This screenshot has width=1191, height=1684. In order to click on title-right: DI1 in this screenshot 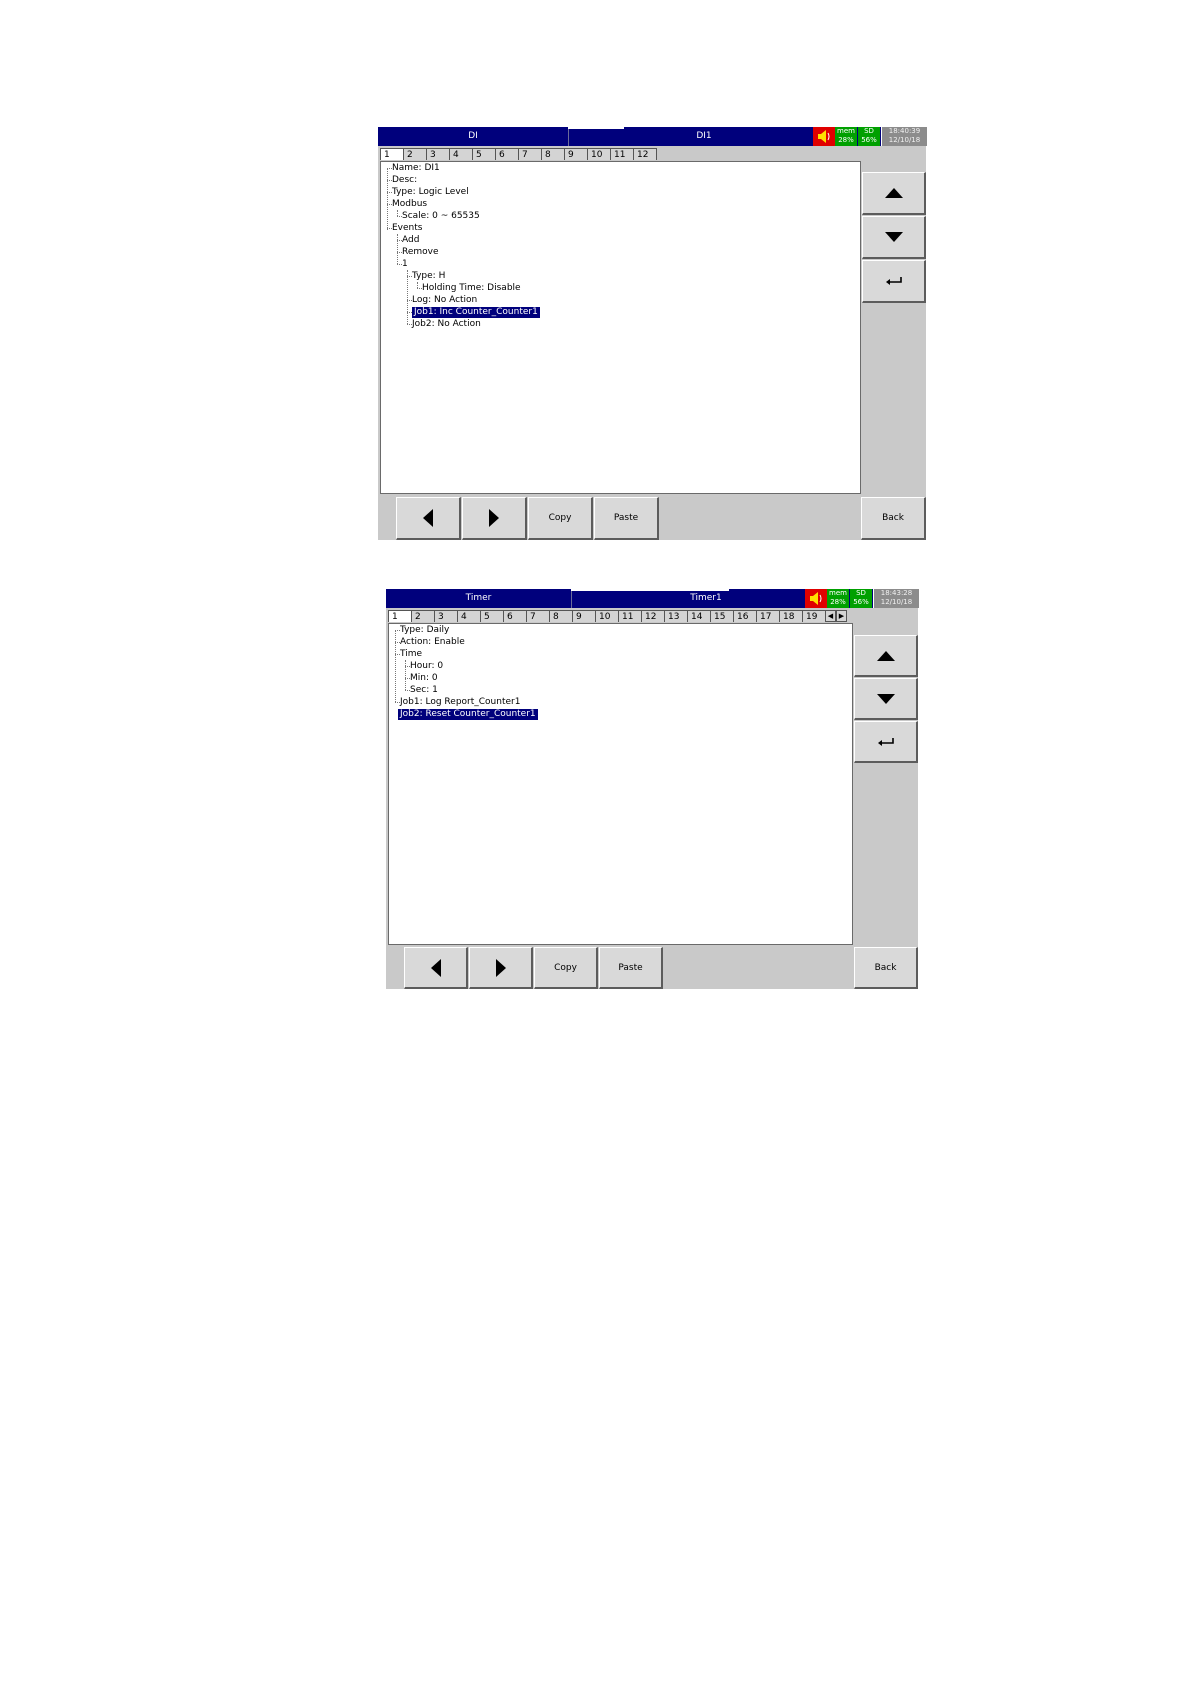, I will do `click(704, 136)`.